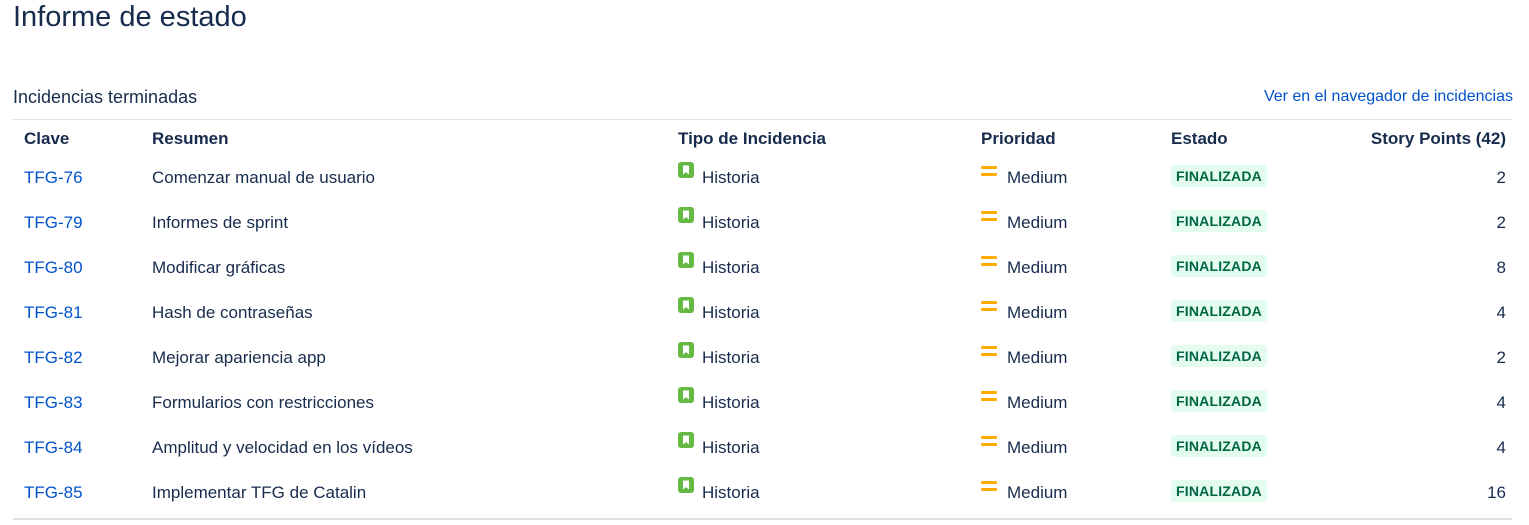 This screenshot has height=525, width=1529. Describe the element at coordinates (232, 312) in the screenshot. I see `issue-summary: Hash de contraseñas` at that location.